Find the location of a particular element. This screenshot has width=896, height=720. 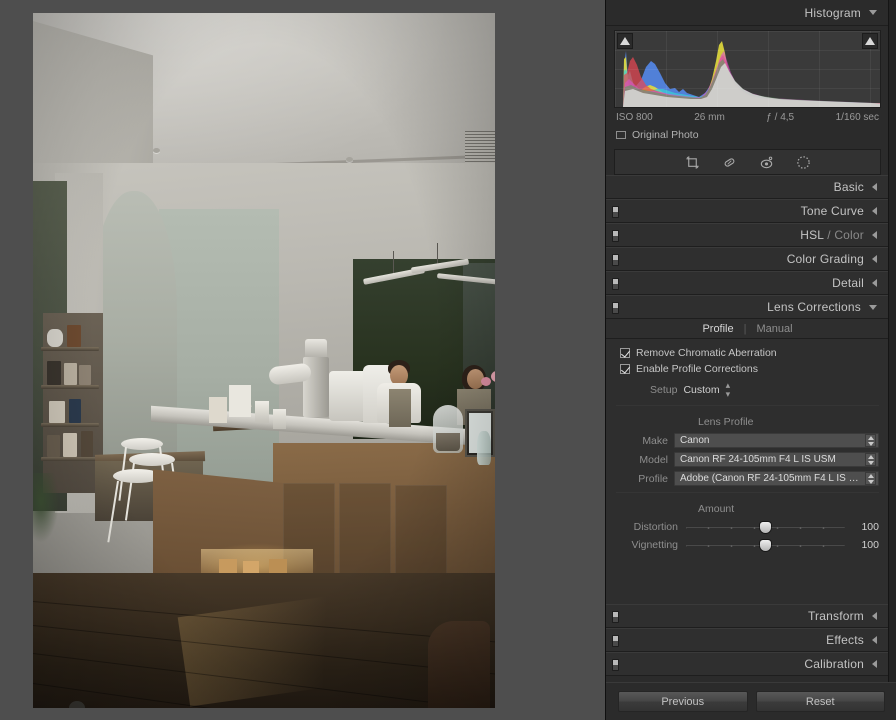

vignetting-label: Vignetting is located at coordinates (654, 545).